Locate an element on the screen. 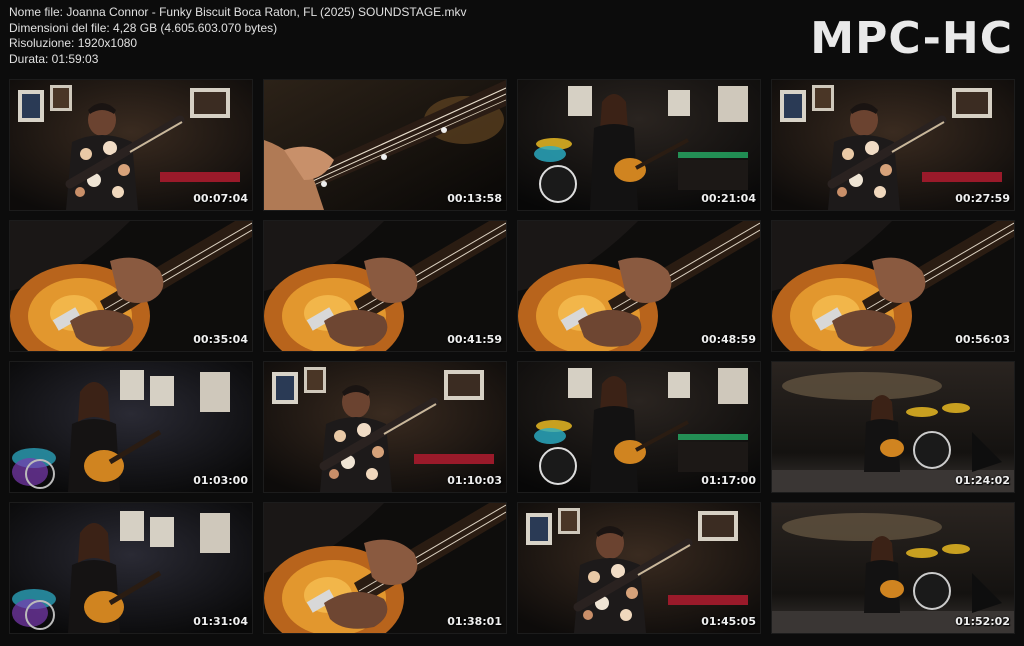  thumbnail: 00:07:04 is located at coordinates (131, 145).